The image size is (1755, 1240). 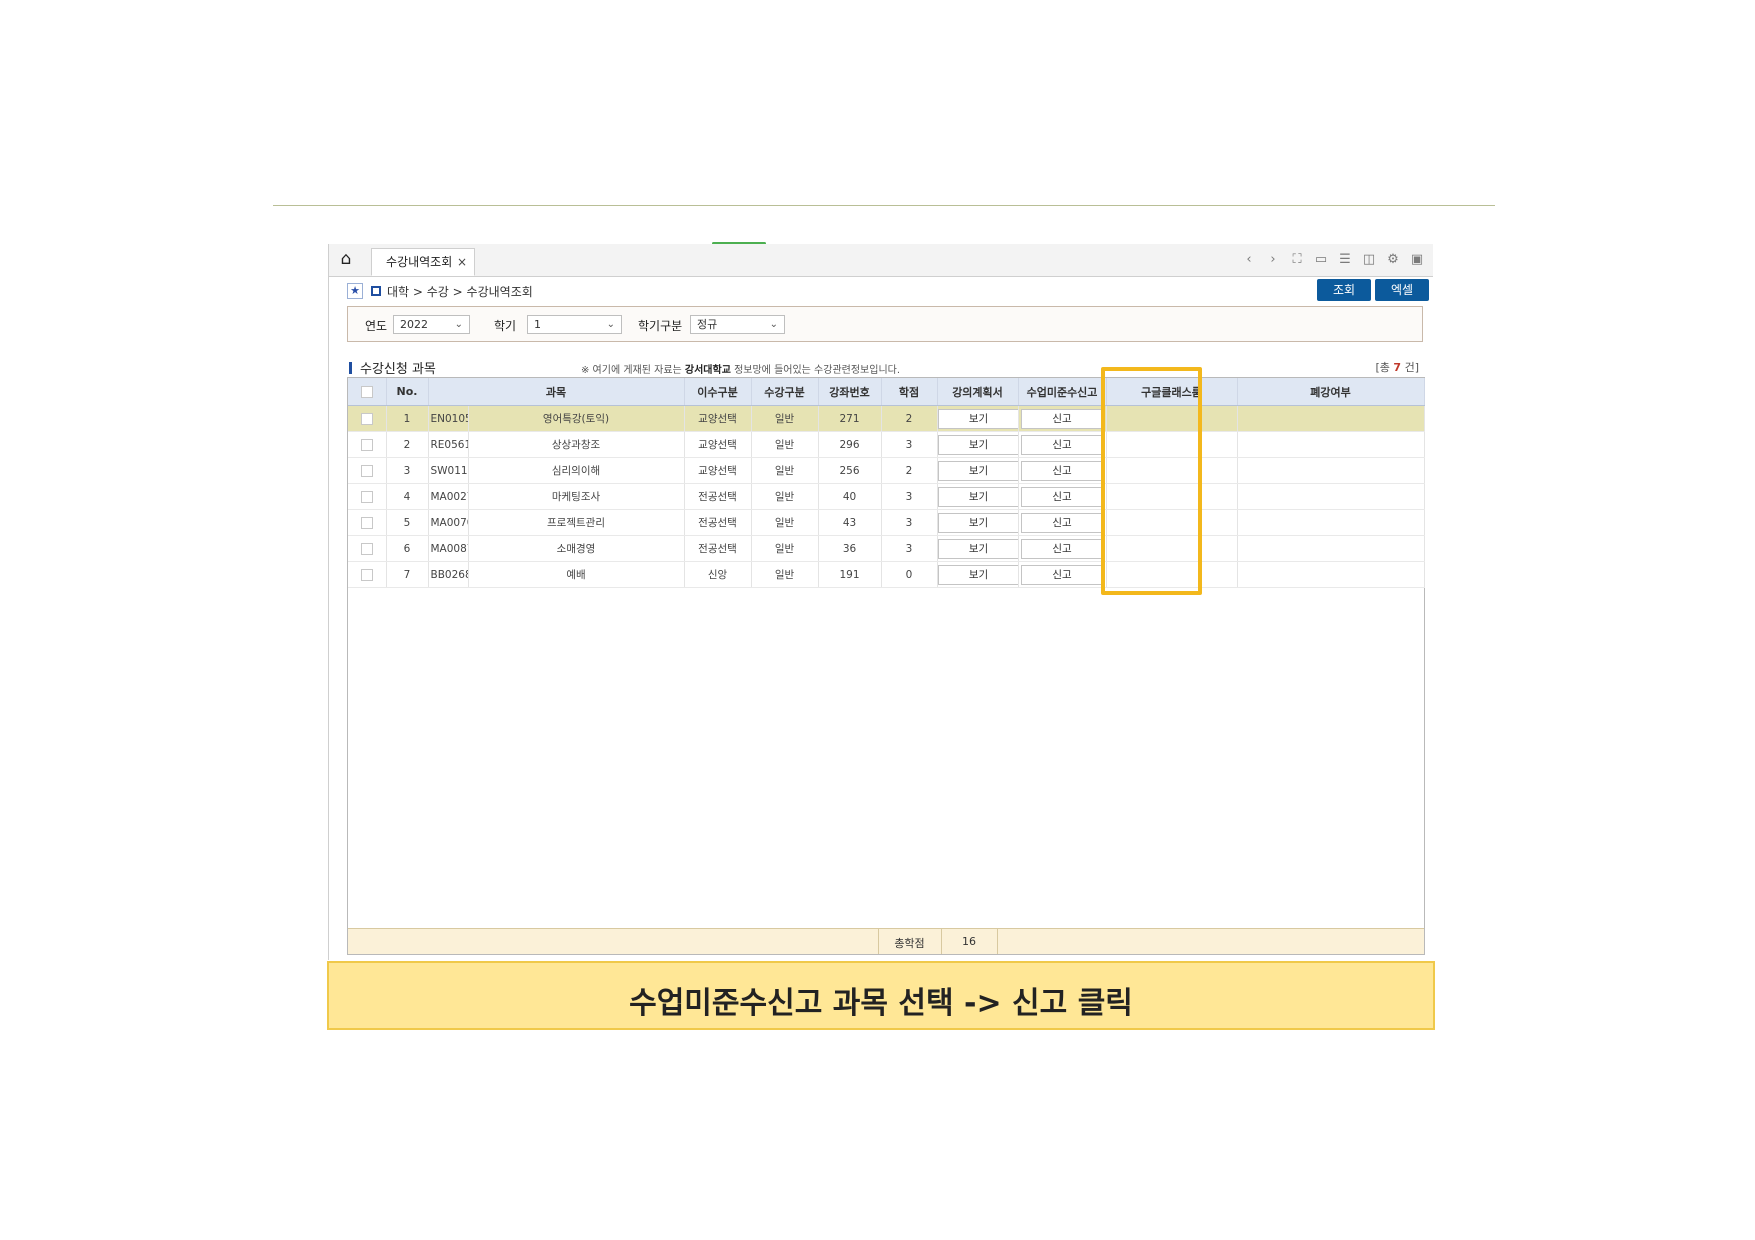 What do you see at coordinates (576, 496) in the screenshot?
I see `row-subject: 마케팅조사` at bounding box center [576, 496].